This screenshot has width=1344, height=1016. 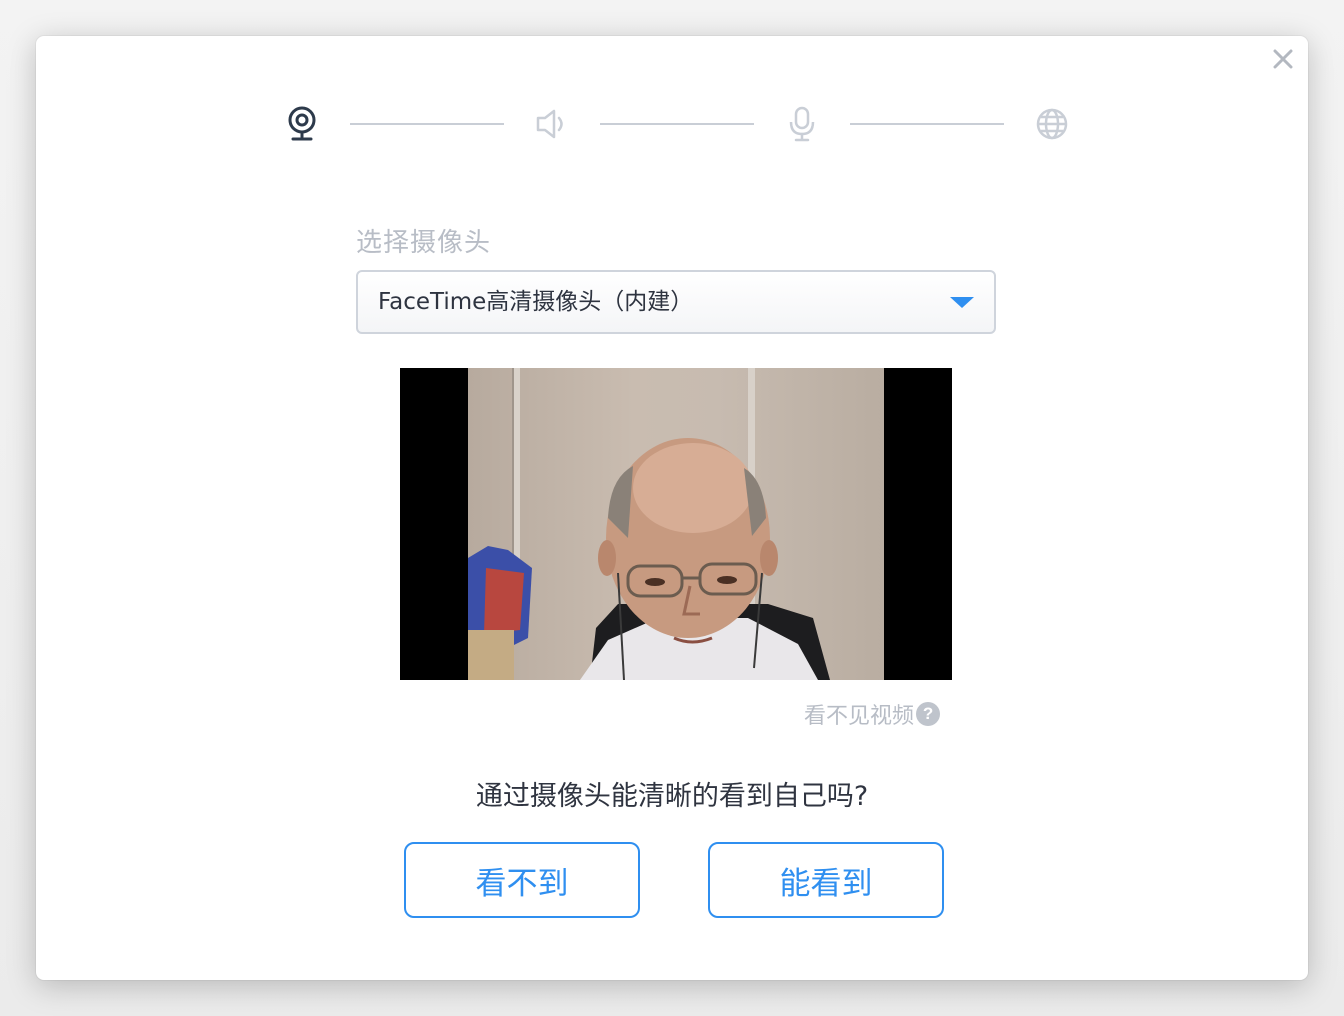 I want to click on cannot-see-button: 看不到, so click(x=522, y=880).